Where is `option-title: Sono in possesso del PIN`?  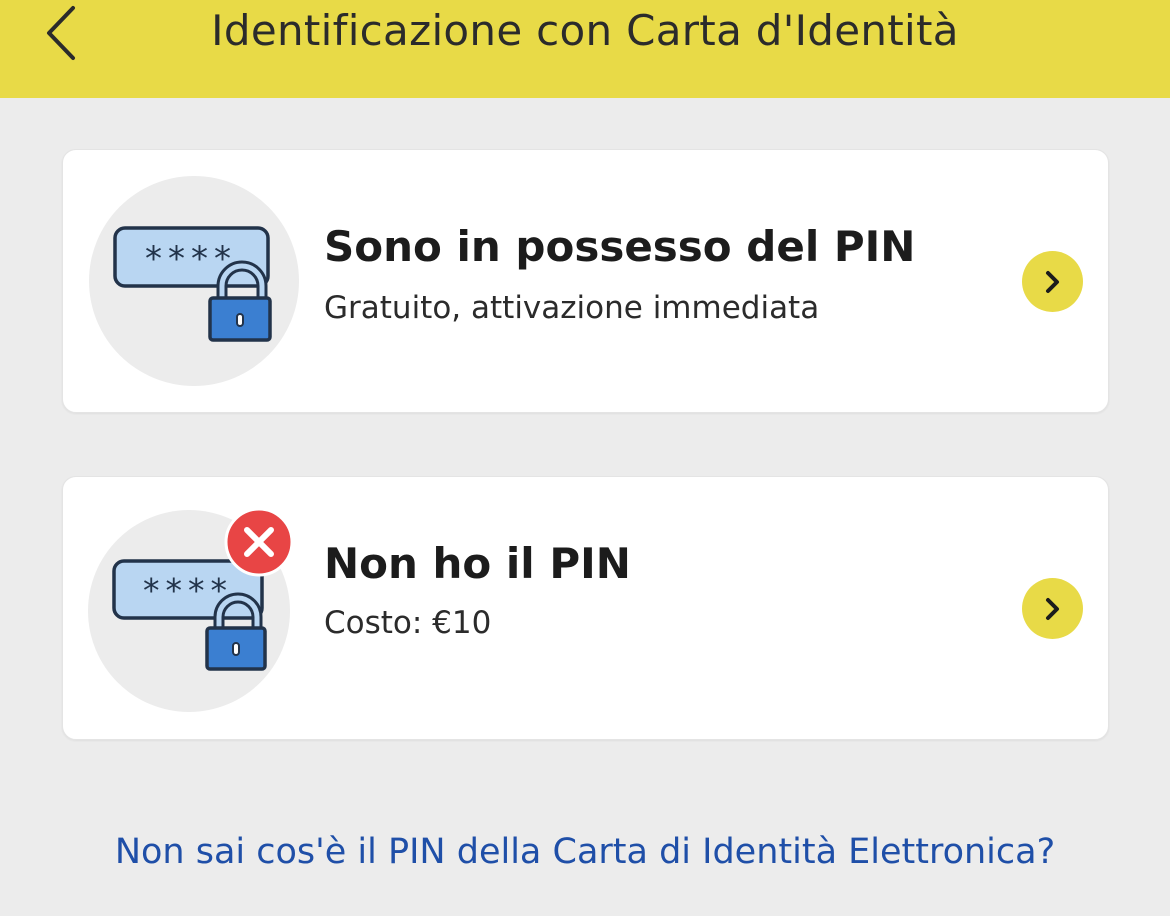
option-title: Sono in possesso del PIN is located at coordinates (620, 246).